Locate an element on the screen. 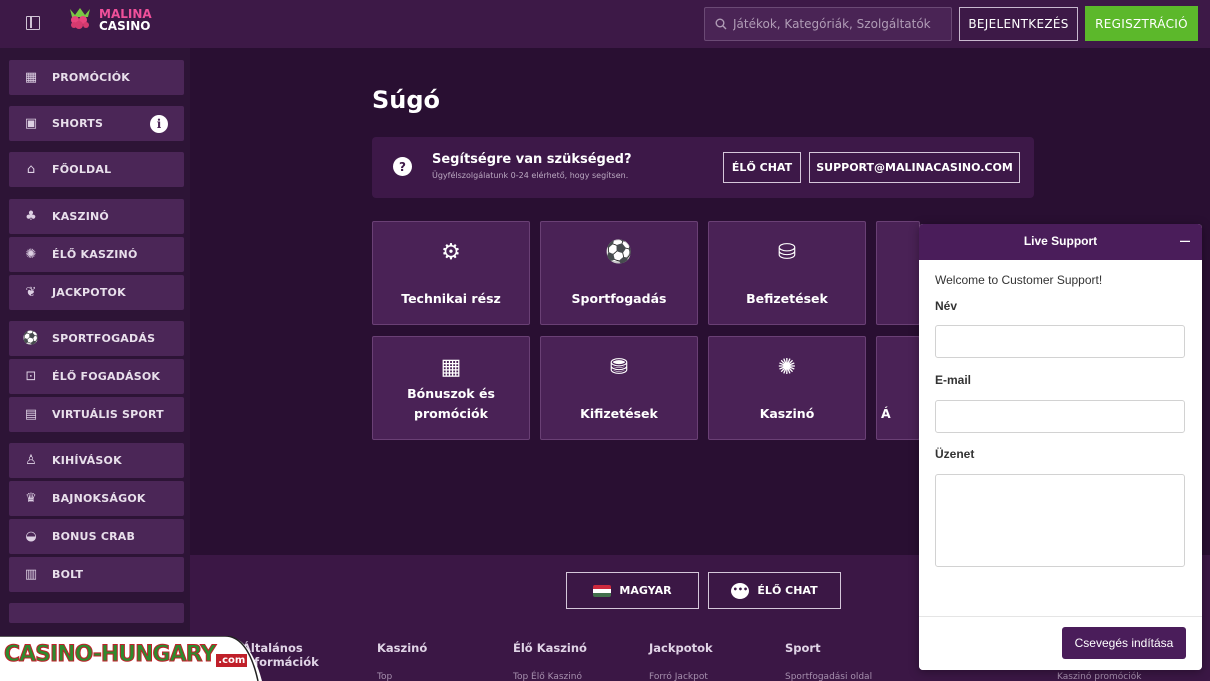 The image size is (1210, 681). category-label: Sportfogadás is located at coordinates (619, 298).